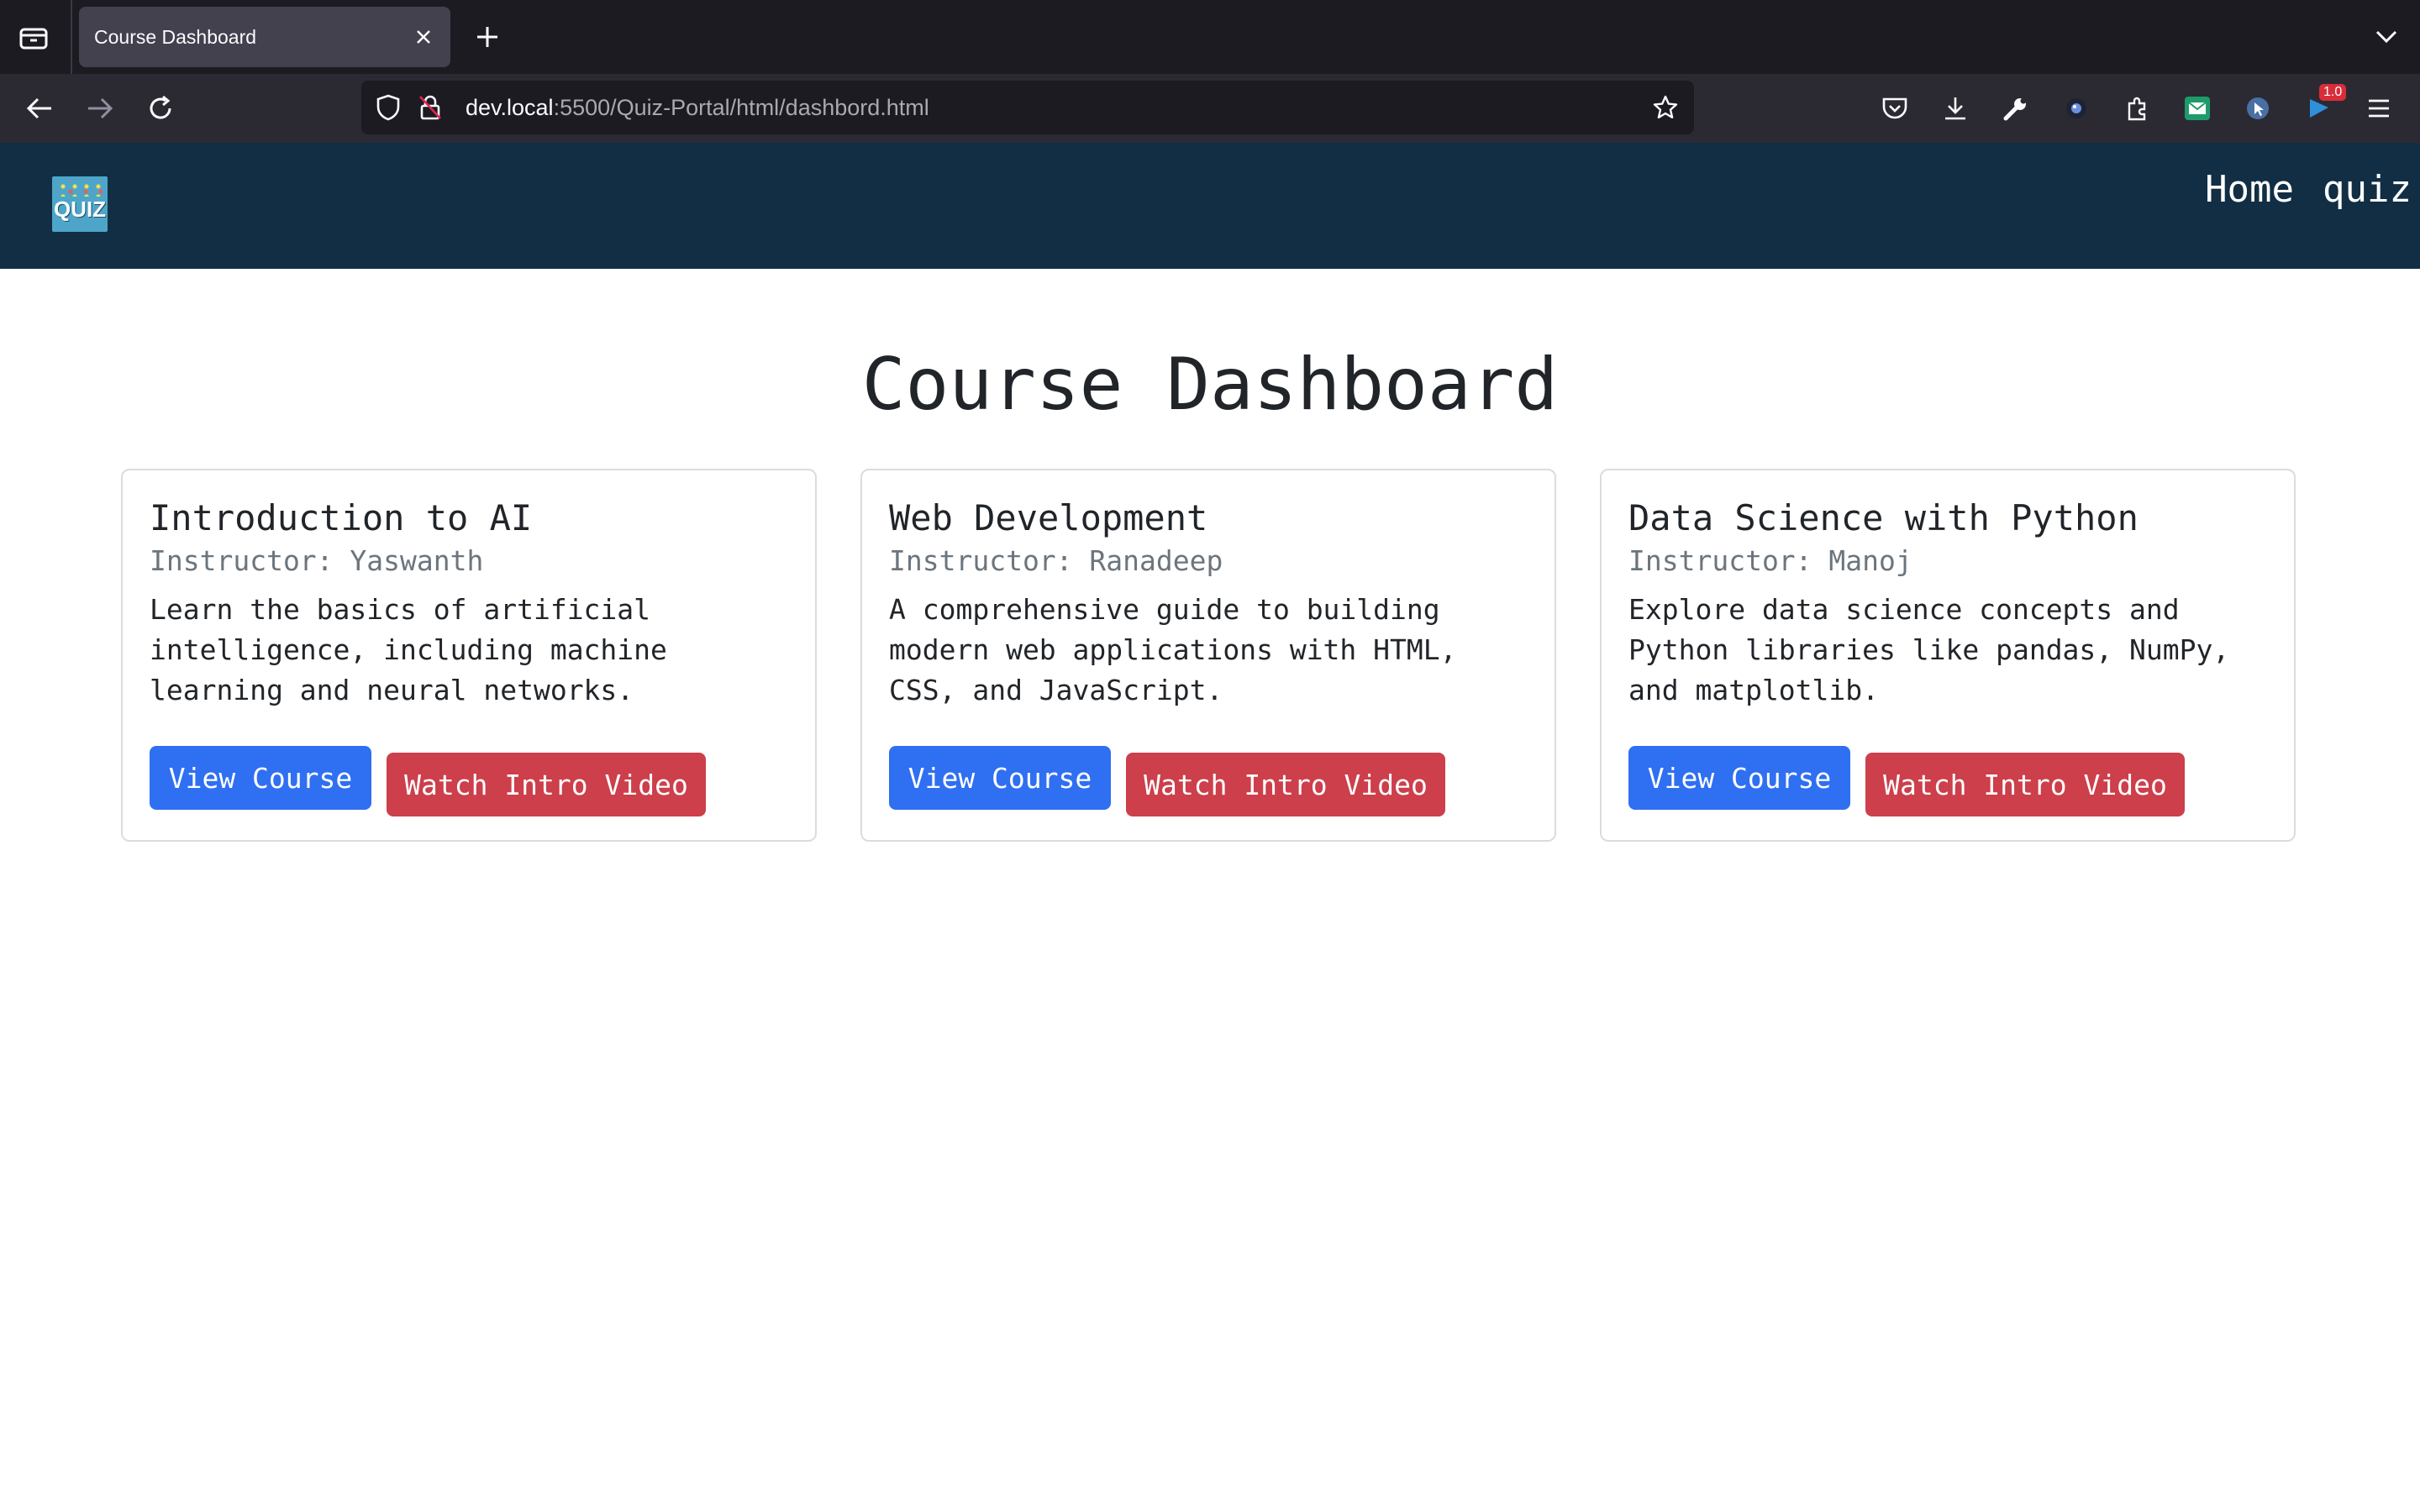 The width and height of the screenshot is (2420, 1512). Describe the element at coordinates (2323, 106) in the screenshot. I see `flag-extension-icon: 1.0` at that location.